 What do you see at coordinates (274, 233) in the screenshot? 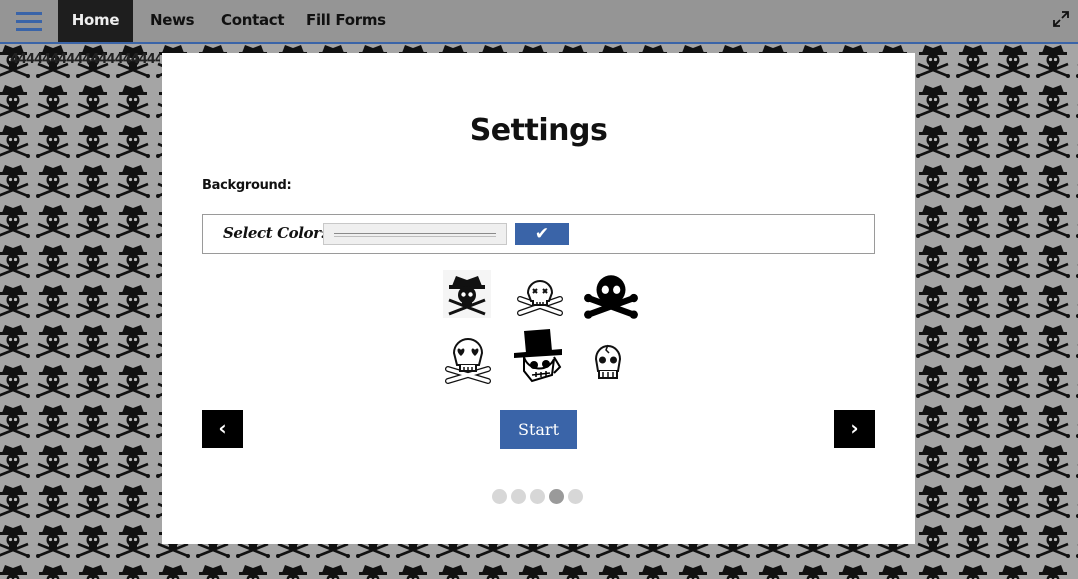
I see `select-color-label: Select Color:` at bounding box center [274, 233].